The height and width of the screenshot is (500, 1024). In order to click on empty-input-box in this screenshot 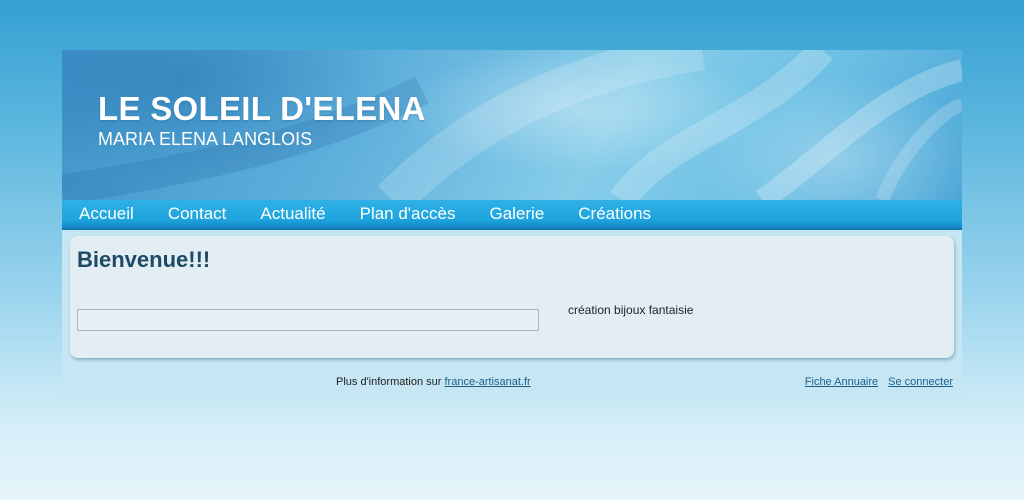, I will do `click(308, 320)`.